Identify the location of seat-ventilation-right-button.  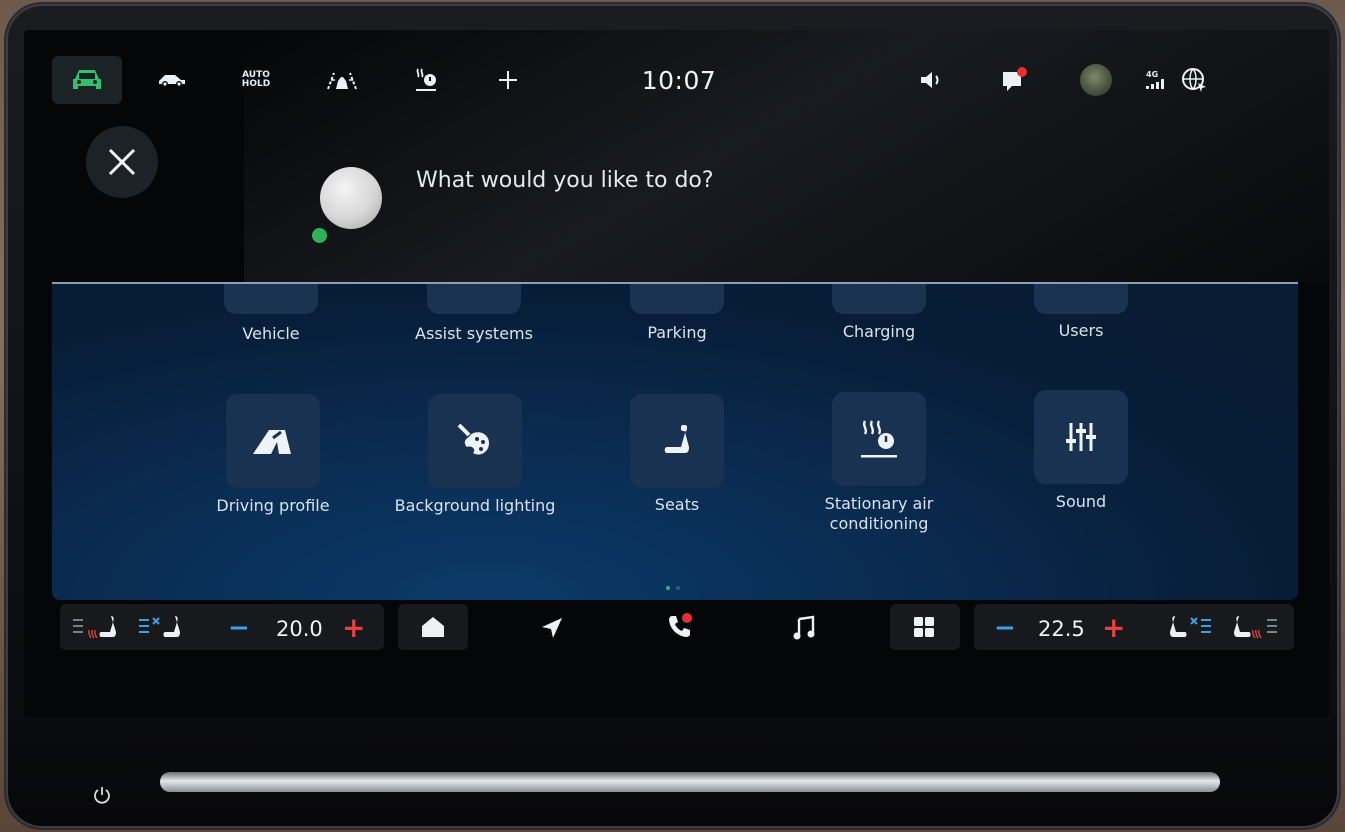
(1190, 627).